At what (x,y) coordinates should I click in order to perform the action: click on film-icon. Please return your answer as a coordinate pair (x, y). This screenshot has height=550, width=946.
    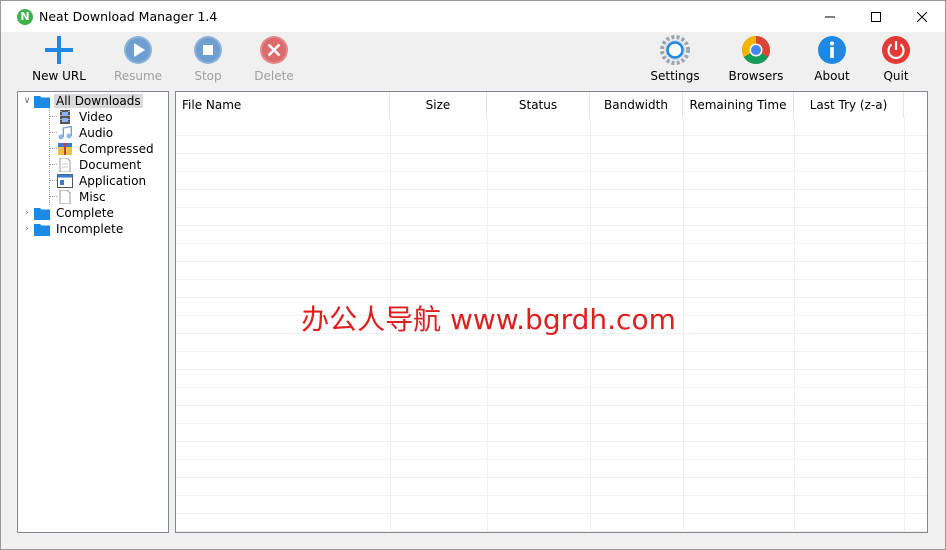
    Looking at the image, I should click on (65, 117).